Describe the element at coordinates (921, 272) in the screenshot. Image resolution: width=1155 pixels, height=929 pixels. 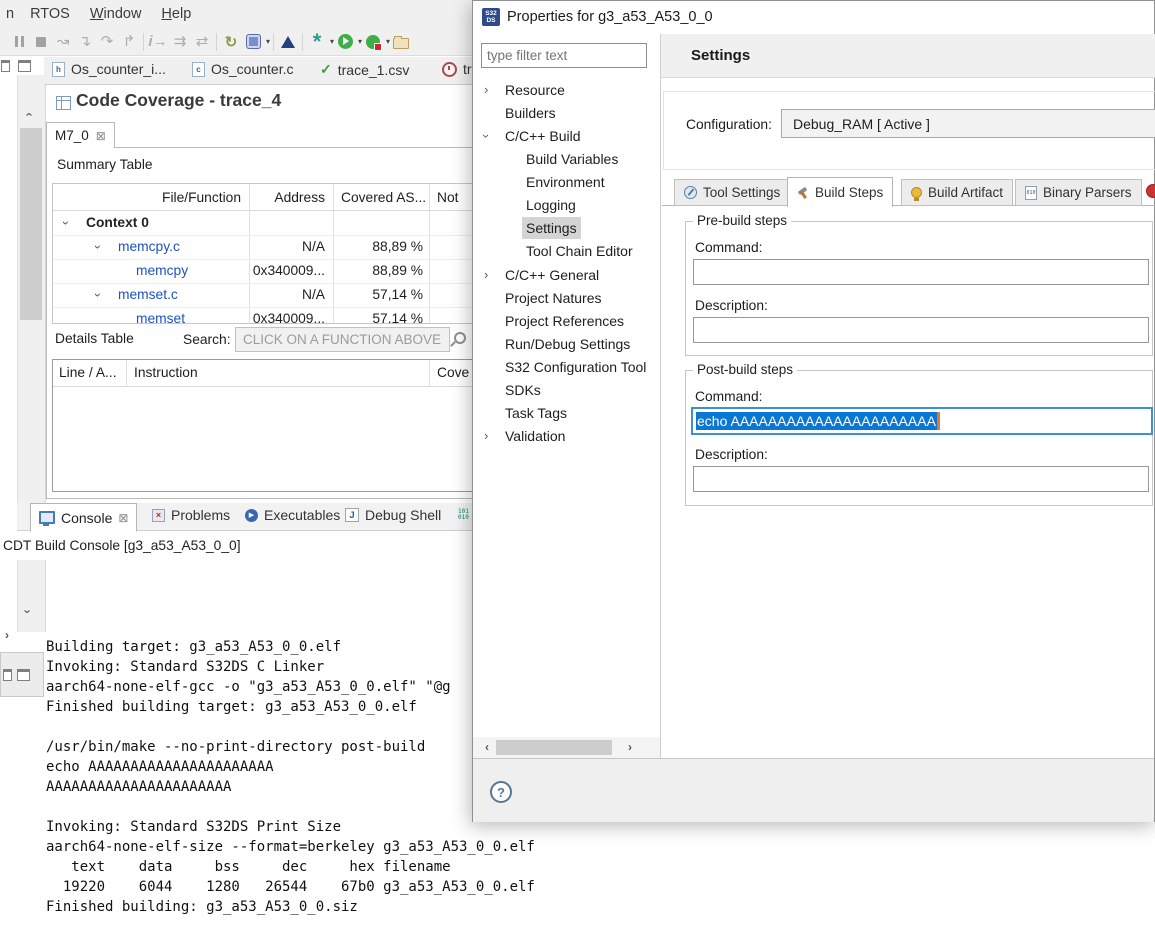
I see `pre-command-input` at that location.